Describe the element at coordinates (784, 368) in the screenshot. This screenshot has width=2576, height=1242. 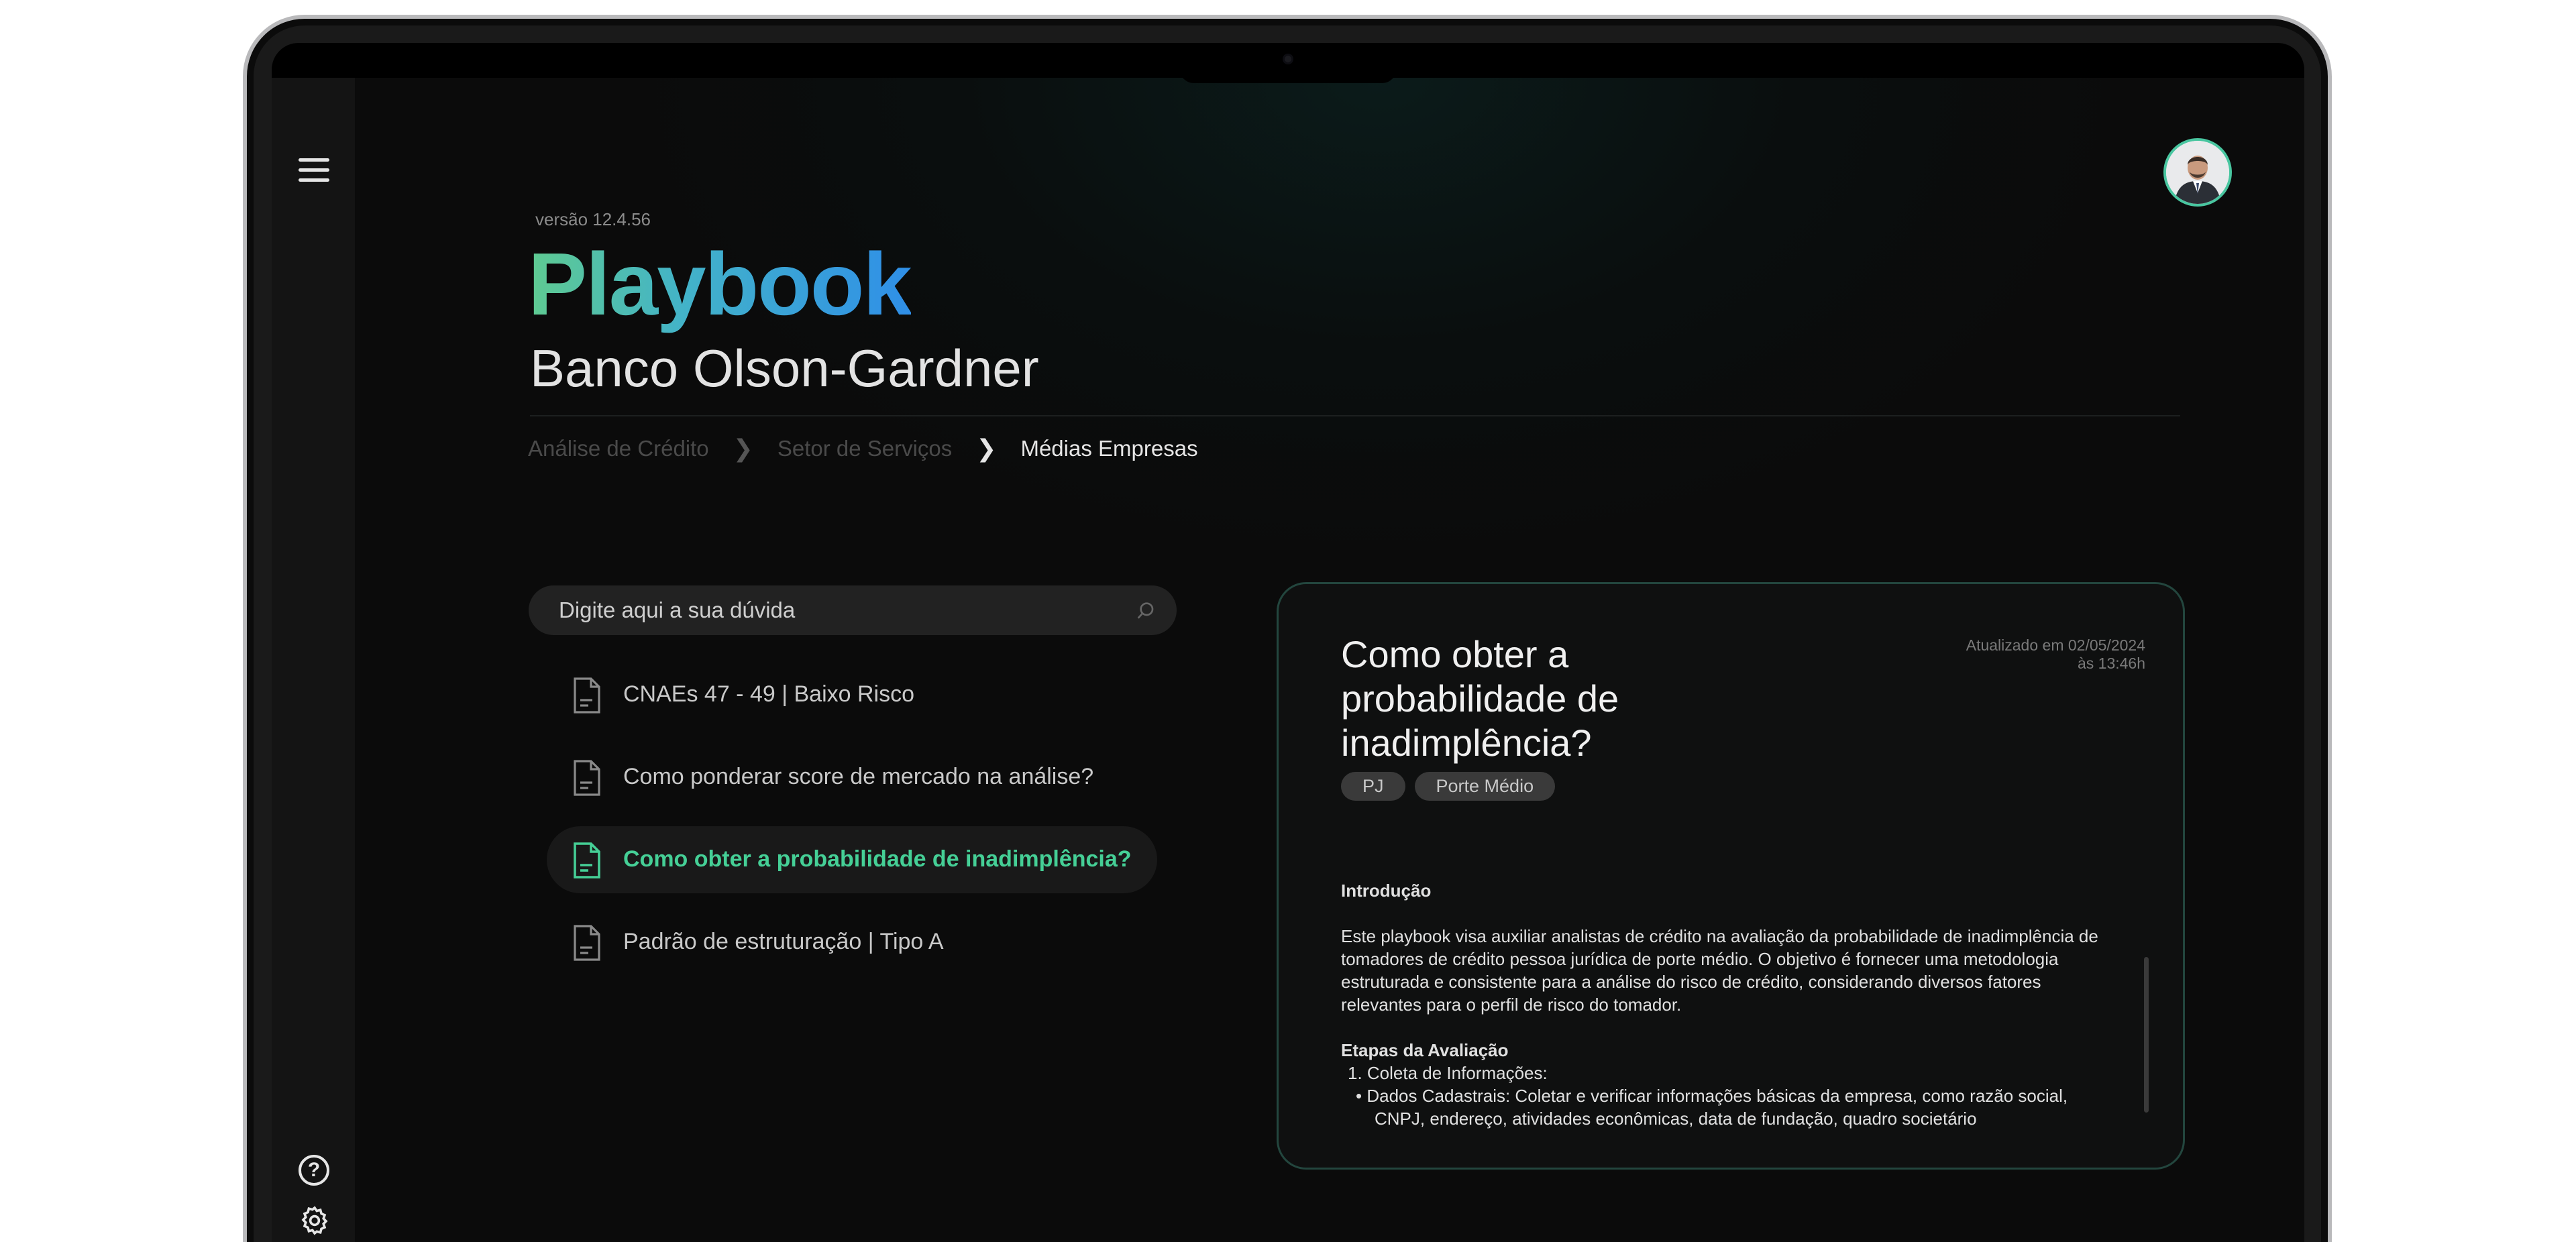
I see `bank-name: Banco Olson-Gardner` at that location.